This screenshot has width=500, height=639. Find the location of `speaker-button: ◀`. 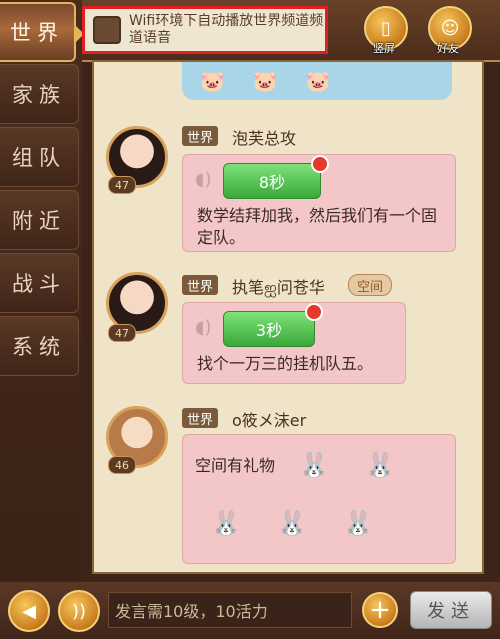

speaker-button: ◀ is located at coordinates (29, 611).